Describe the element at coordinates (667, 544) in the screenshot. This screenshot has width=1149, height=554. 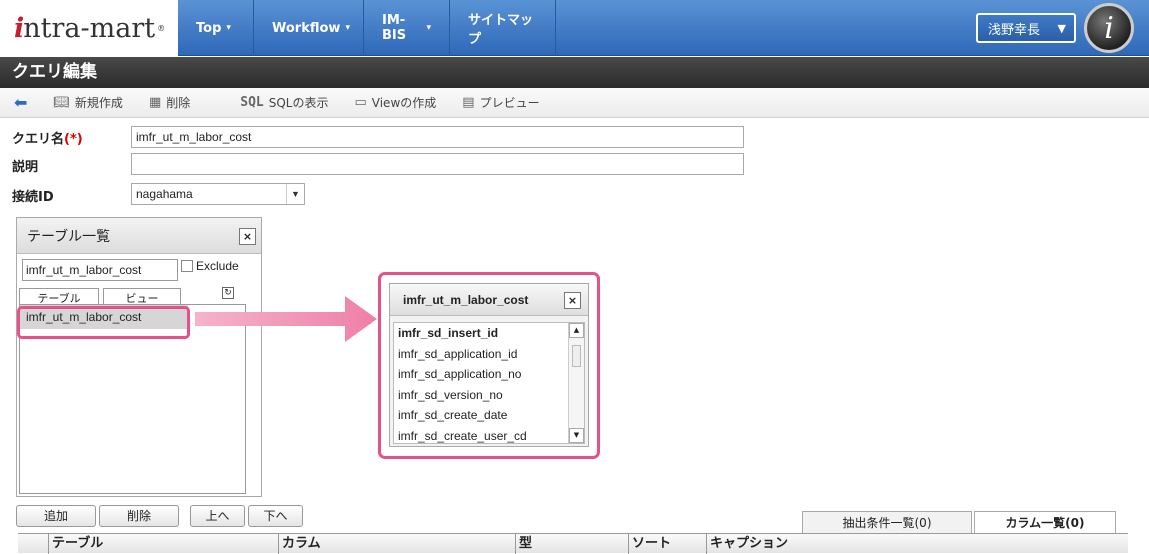
I see `grid-header-sort: ソート` at that location.